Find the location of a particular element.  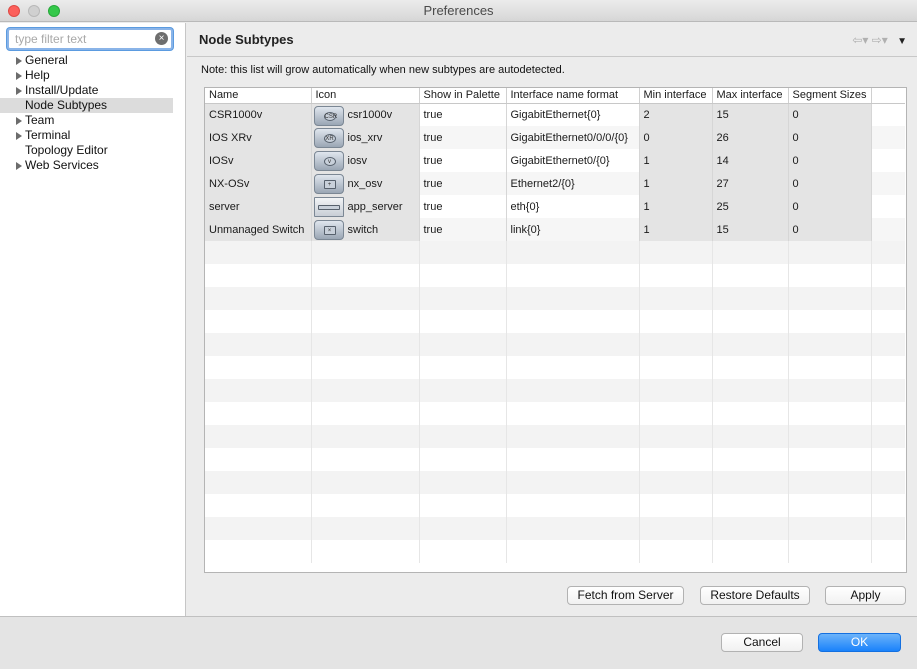

close-window-button is located at coordinates (14, 11).